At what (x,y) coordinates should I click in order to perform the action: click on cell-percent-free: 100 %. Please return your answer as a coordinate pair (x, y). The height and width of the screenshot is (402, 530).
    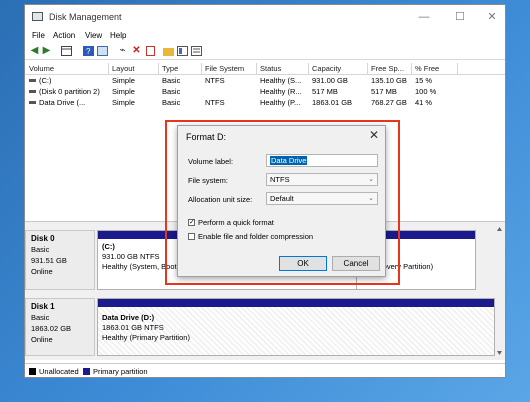
    Looking at the image, I should click on (426, 91).